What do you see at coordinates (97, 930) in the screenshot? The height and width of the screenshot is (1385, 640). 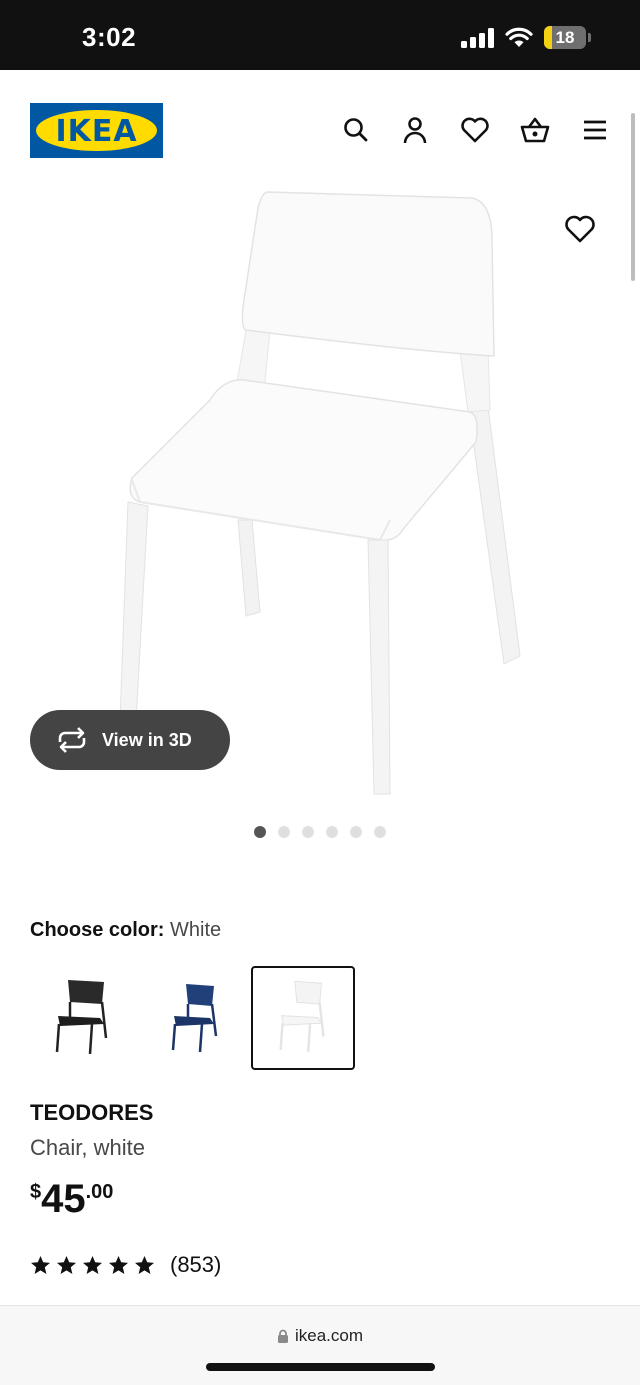 I see `choose-color-title: Choose color:` at bounding box center [97, 930].